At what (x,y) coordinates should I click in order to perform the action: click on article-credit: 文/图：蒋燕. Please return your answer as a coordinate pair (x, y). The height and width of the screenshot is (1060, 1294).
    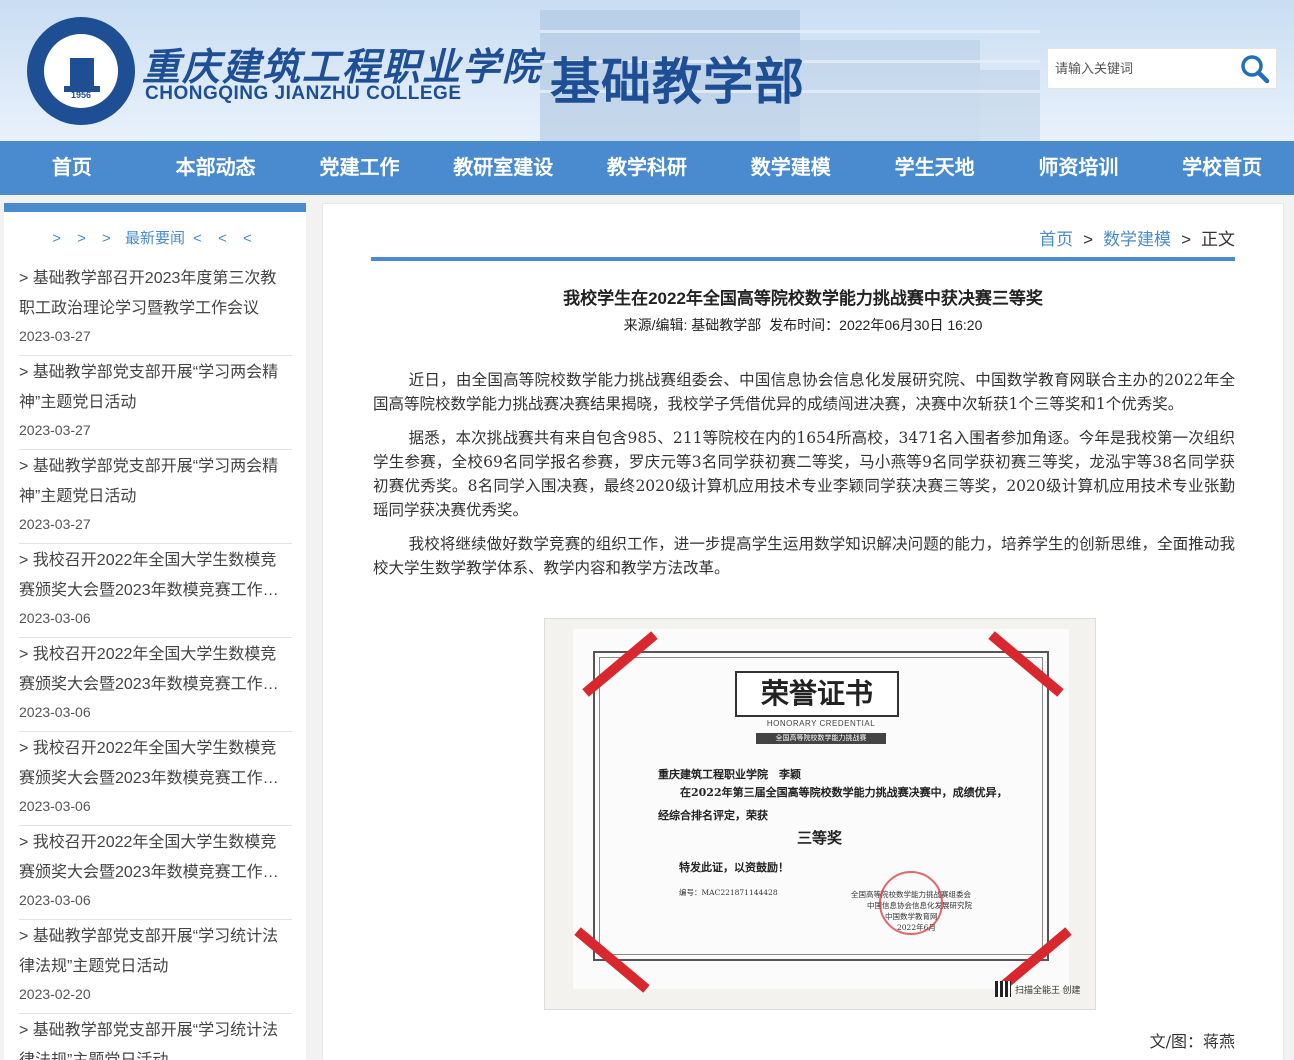
    Looking at the image, I should click on (1192, 1041).